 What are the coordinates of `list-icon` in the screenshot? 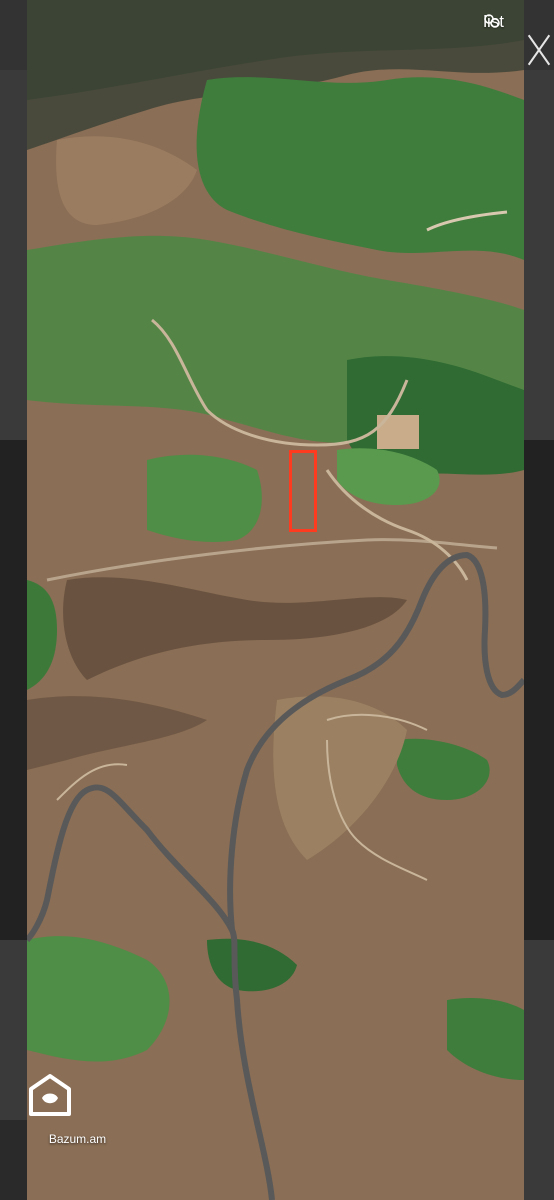 It's located at (492, 21).